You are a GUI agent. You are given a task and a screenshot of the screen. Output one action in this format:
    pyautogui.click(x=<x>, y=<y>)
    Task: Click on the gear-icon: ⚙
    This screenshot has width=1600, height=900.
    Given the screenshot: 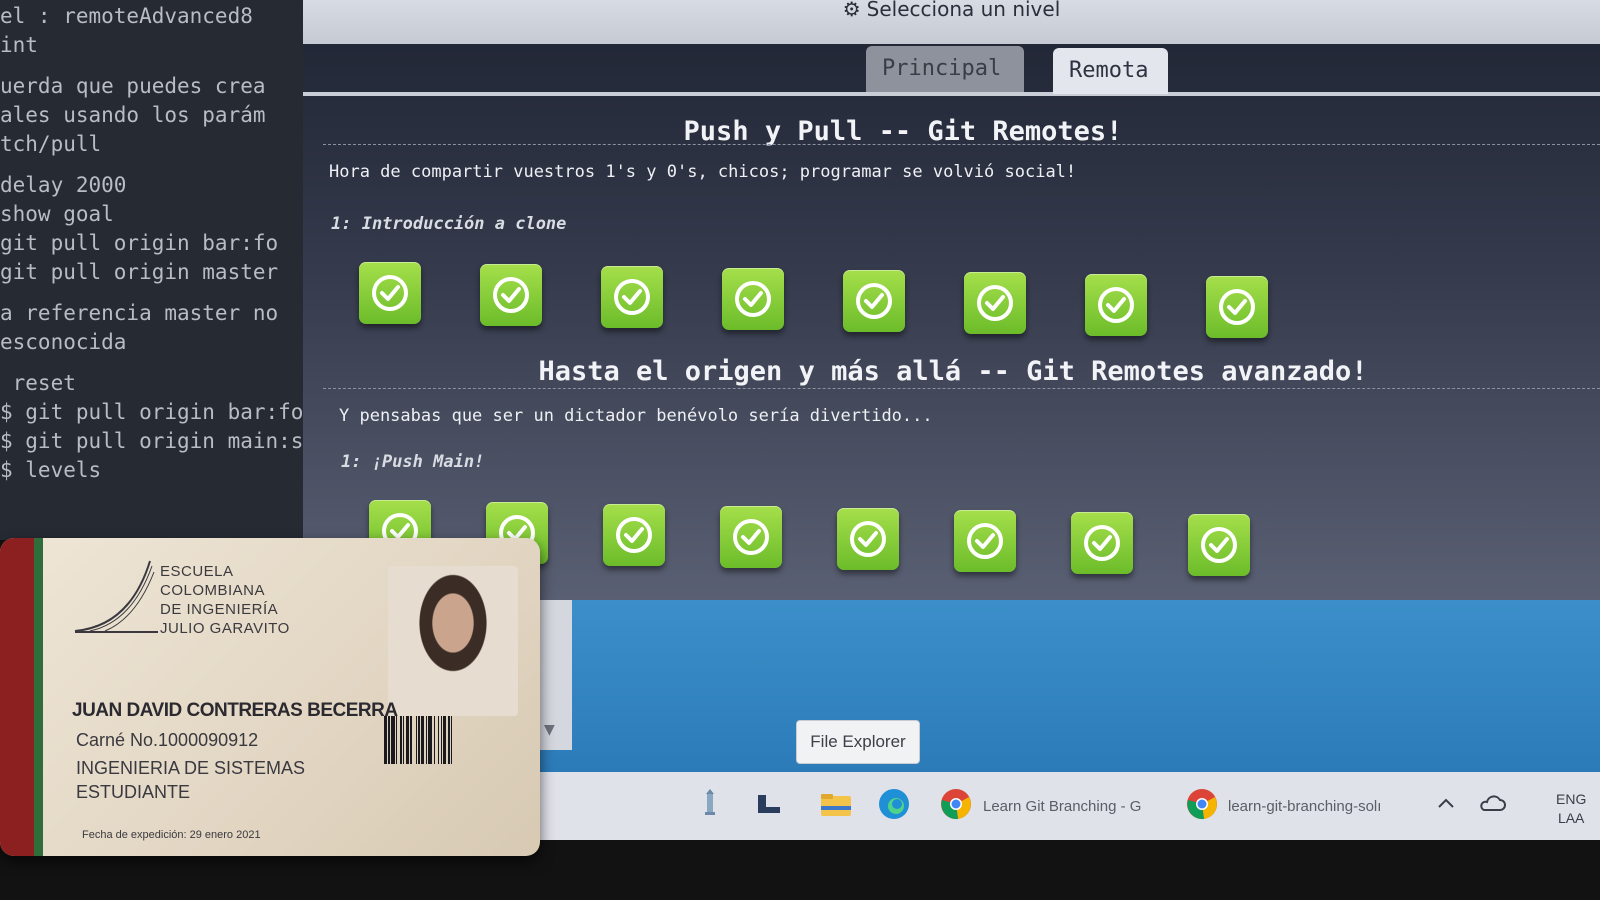 What is the action you would take?
    pyautogui.click(x=851, y=10)
    